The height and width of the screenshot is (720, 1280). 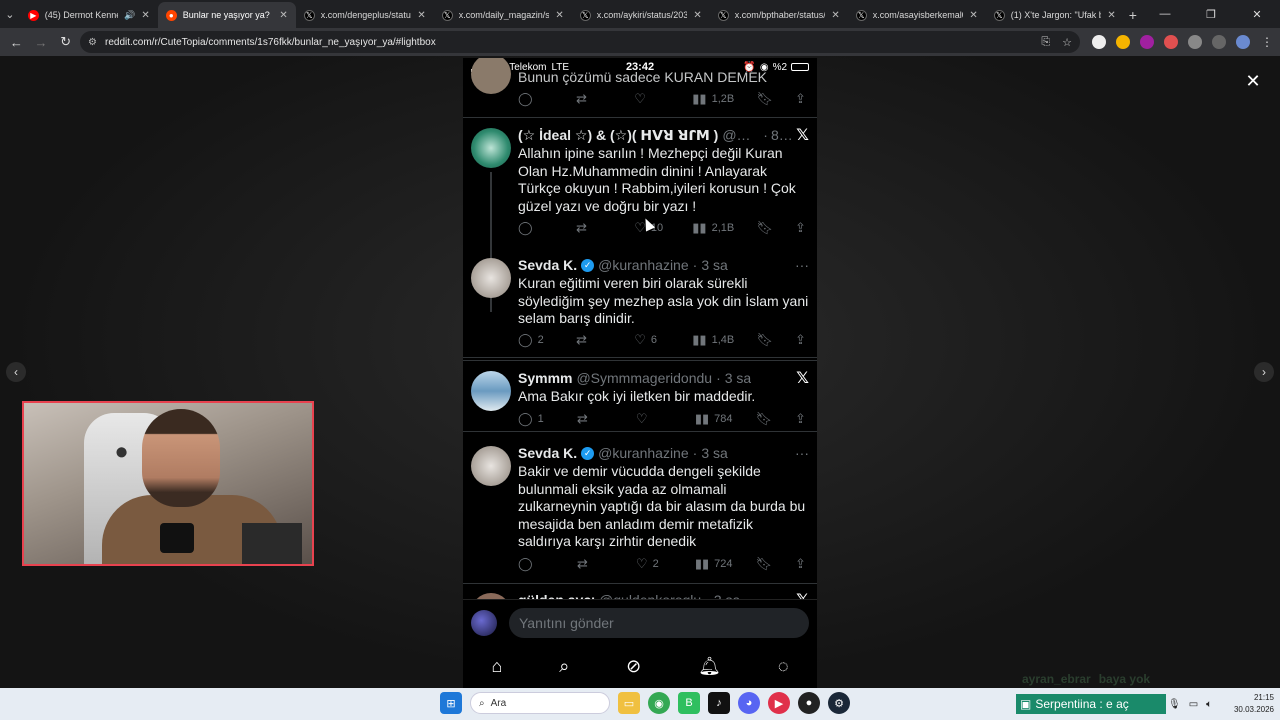 What do you see at coordinates (1209, 704) in the screenshot?
I see `volume-icon: 🔈︎` at bounding box center [1209, 704].